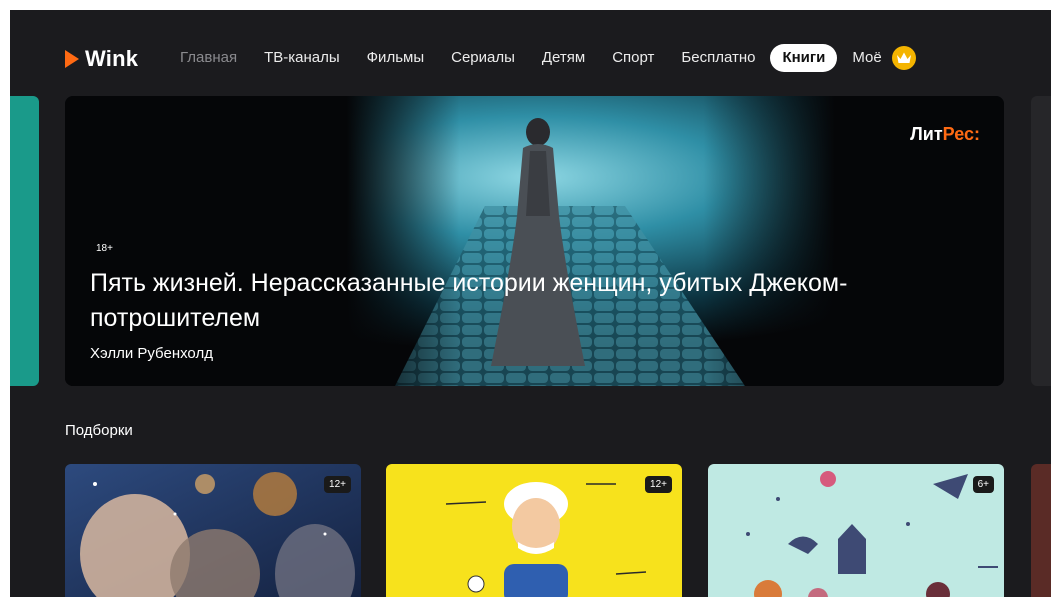  Describe the element at coordinates (633, 58) in the screenshot. I see `nav-item-sport: Спорт` at that location.